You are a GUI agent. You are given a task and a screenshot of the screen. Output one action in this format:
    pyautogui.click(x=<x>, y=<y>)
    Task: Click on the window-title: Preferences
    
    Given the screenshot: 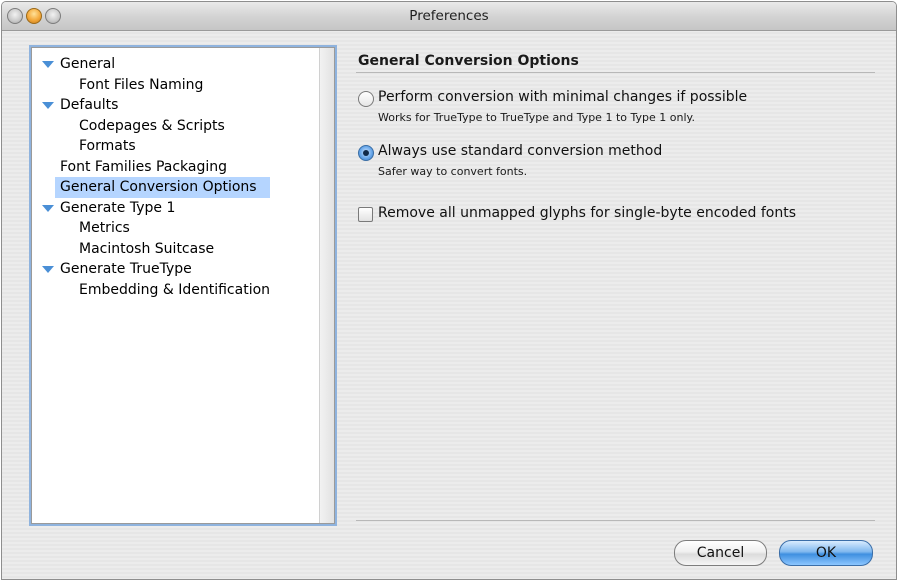 What is the action you would take?
    pyautogui.click(x=449, y=16)
    